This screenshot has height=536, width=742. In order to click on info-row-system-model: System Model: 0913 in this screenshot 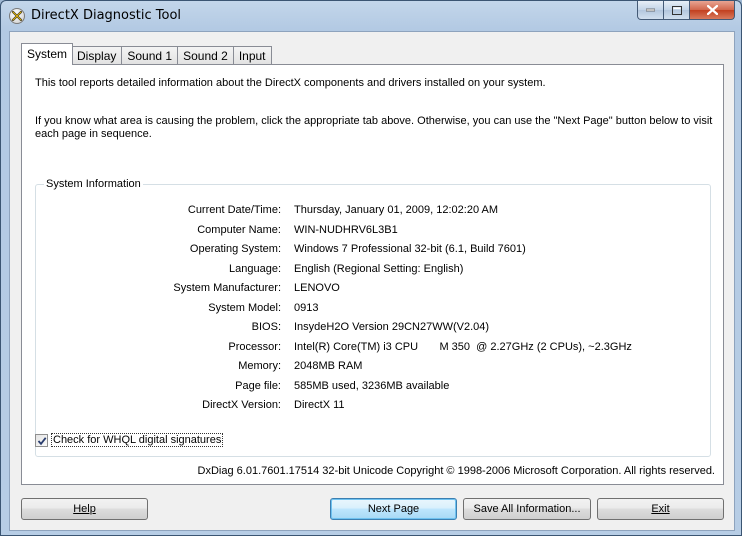, I will do `click(371, 309)`.